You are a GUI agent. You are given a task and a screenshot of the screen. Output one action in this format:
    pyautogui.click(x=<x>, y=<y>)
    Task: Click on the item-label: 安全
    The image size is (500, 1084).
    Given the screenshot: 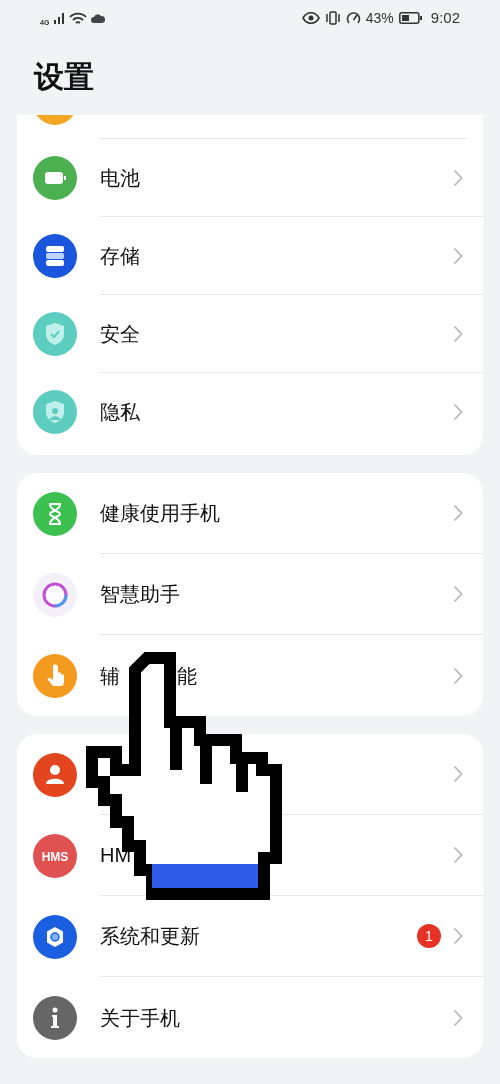 What is the action you would take?
    pyautogui.click(x=120, y=333)
    